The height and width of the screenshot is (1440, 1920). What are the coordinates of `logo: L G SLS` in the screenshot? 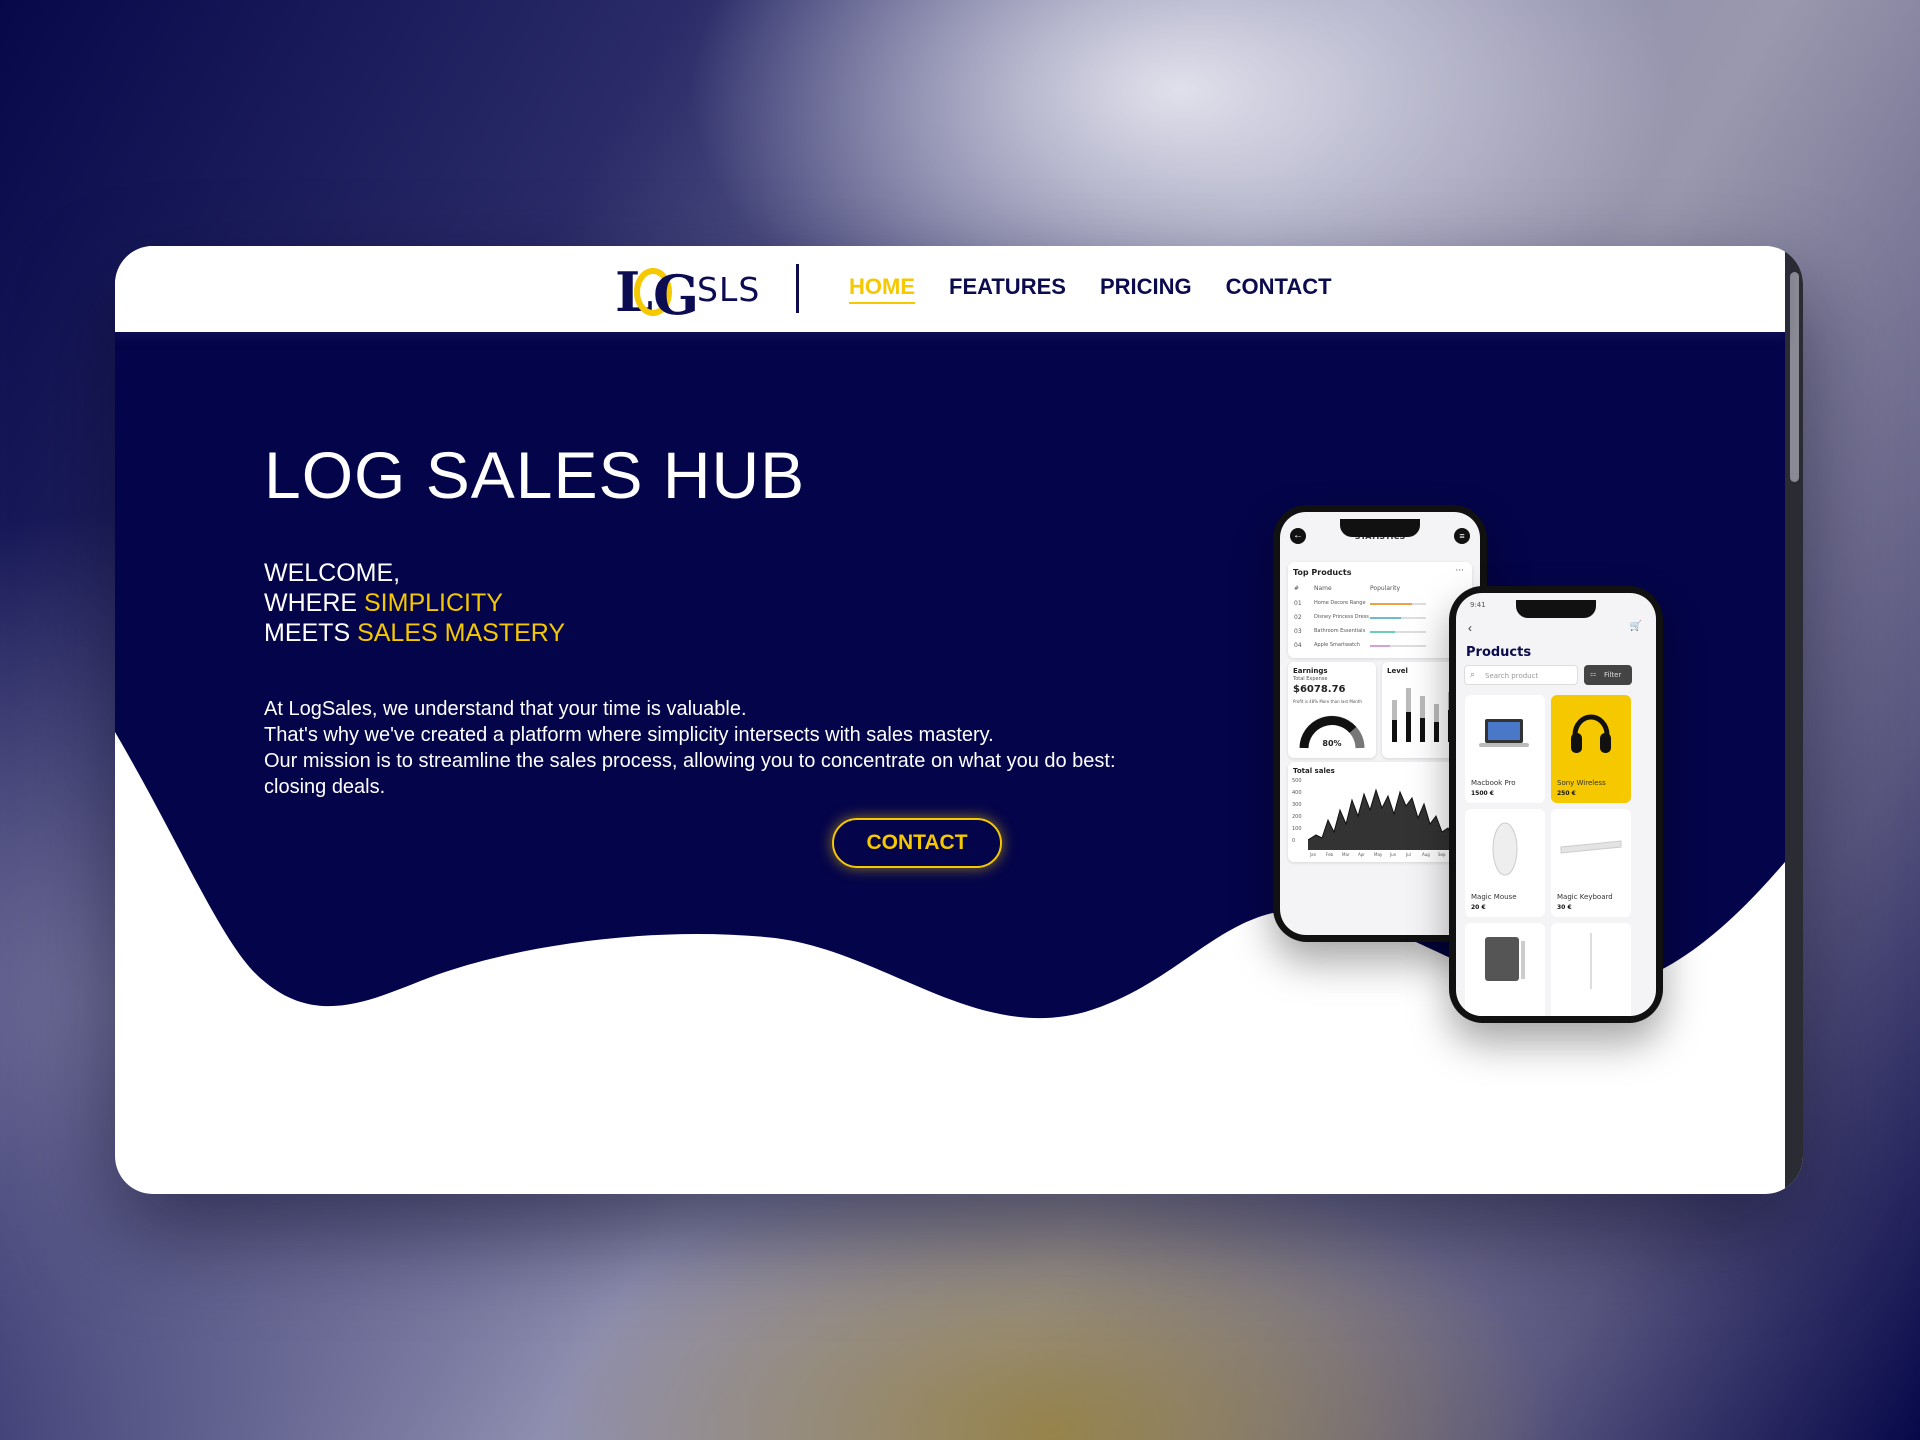 It's located at (688, 293).